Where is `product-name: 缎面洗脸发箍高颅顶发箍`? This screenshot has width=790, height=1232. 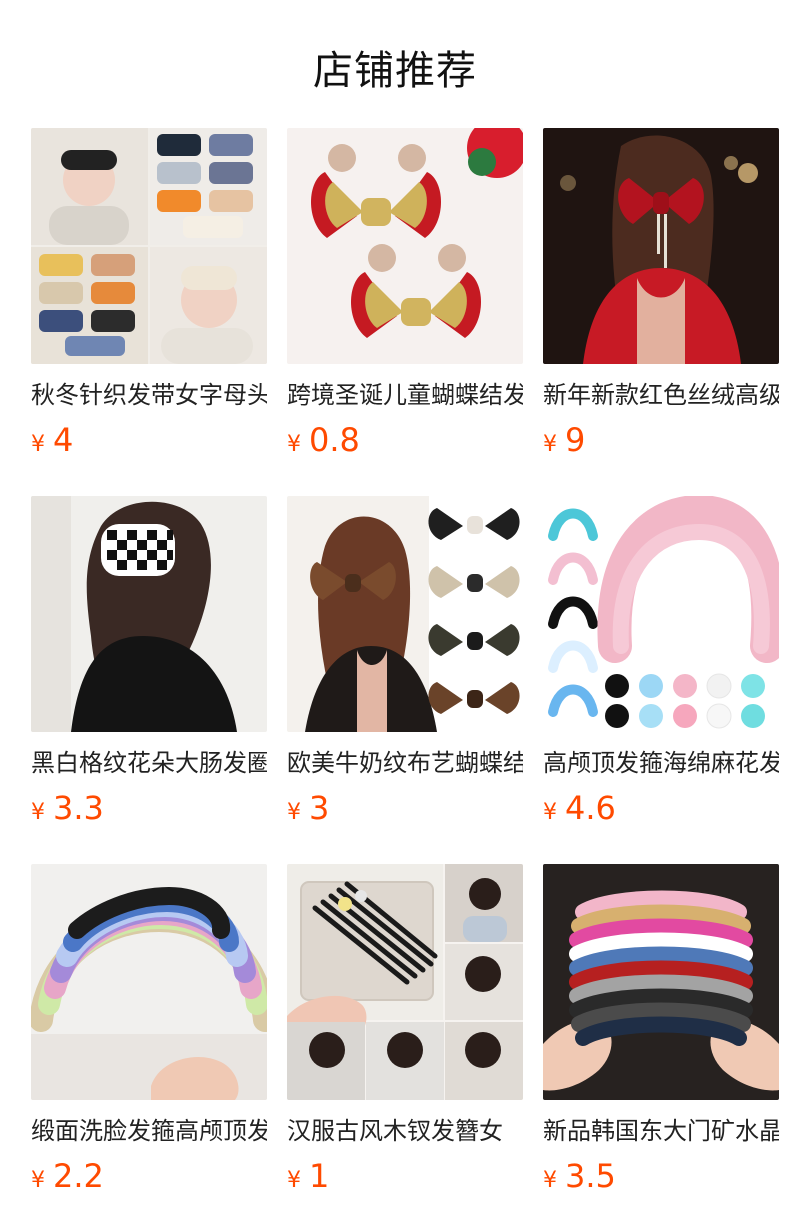 product-name: 缎面洗脸发箍高颅顶发箍 is located at coordinates (149, 1131).